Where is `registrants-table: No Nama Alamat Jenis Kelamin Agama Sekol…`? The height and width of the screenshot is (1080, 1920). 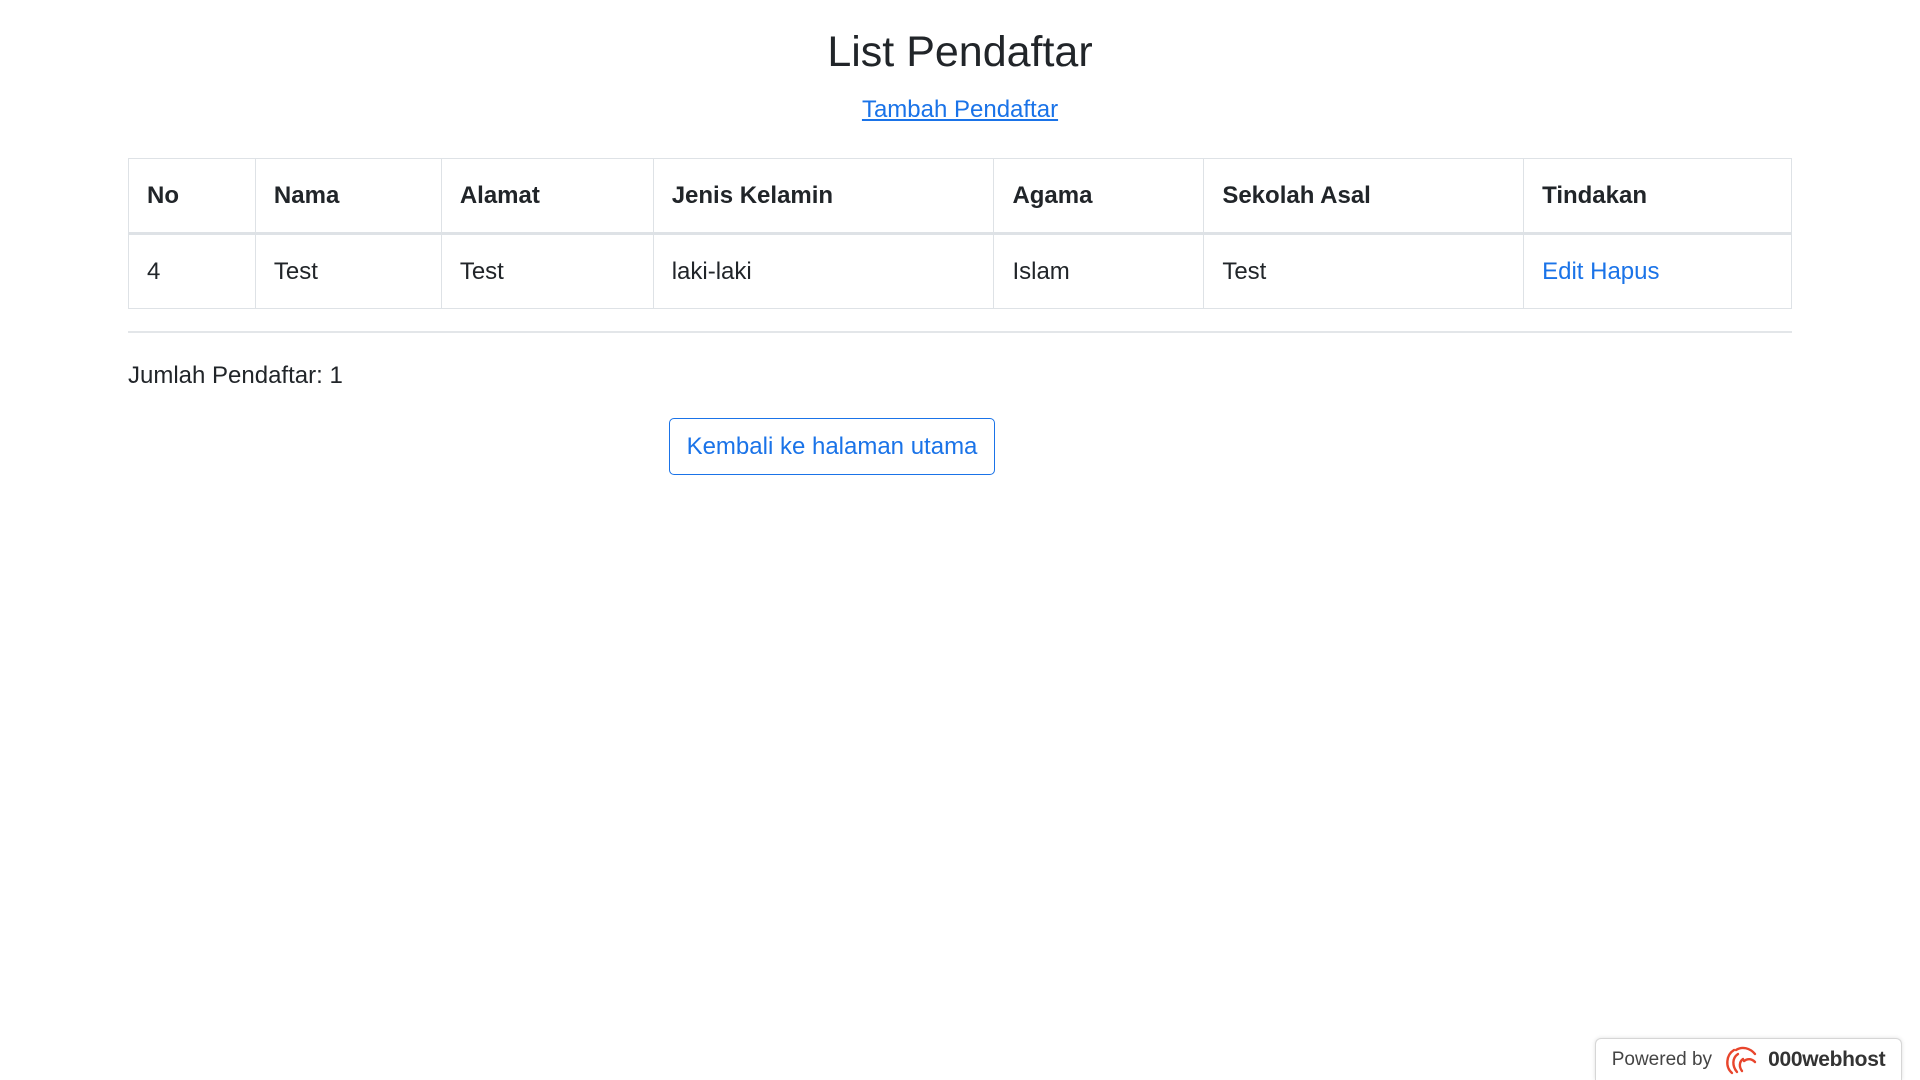
registrants-table: No Nama Alamat Jenis Kelamin Agama Sekol… is located at coordinates (960, 233).